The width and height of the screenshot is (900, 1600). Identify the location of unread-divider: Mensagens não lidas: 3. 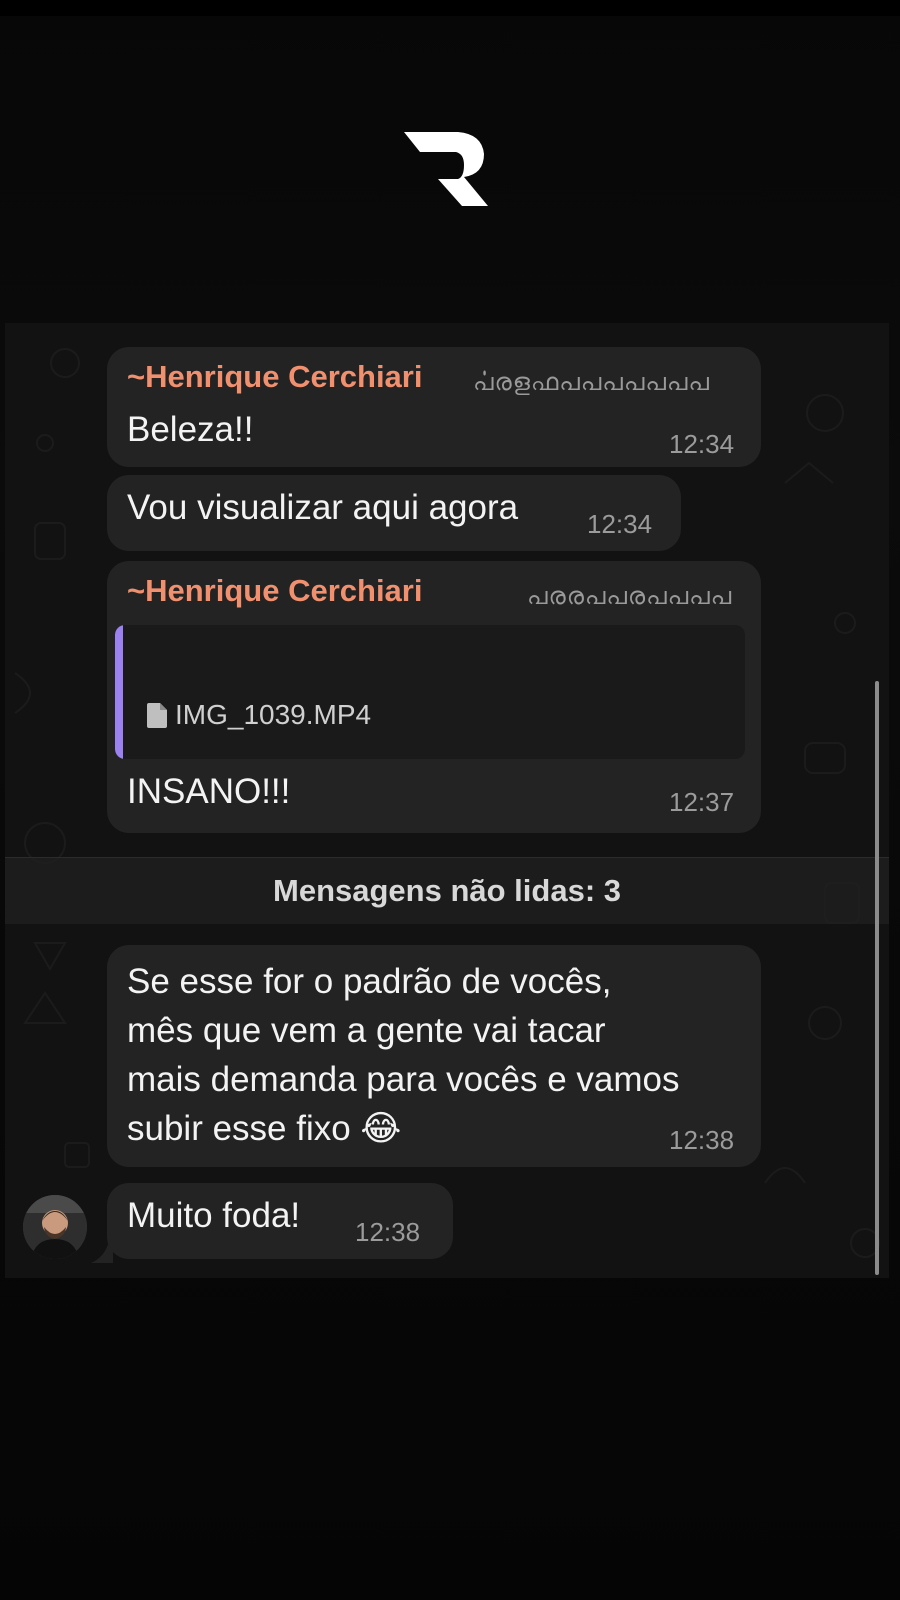
(447, 890).